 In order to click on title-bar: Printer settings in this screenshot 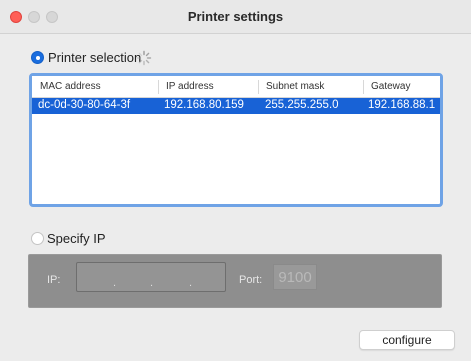, I will do `click(235, 17)`.